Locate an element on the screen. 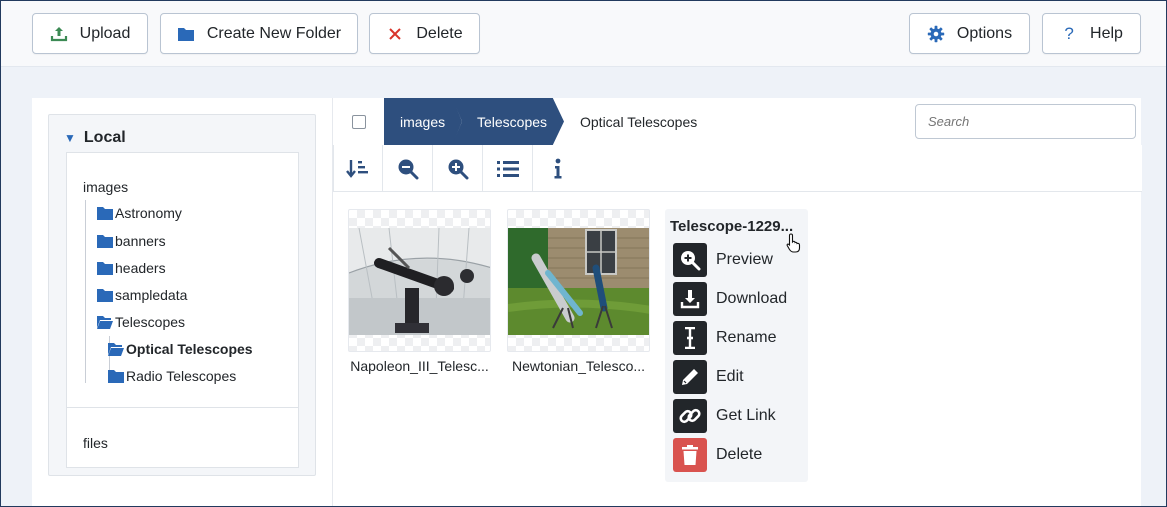 Image resolution: width=1167 pixels, height=507 pixels. sort-button is located at coordinates (358, 168).